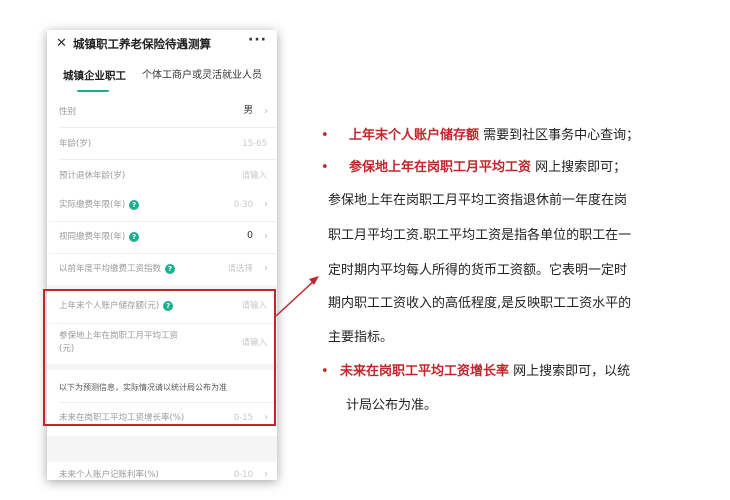 The height and width of the screenshot is (500, 730). What do you see at coordinates (425, 371) in the screenshot?
I see `annotation-3-highlight: 未来在岗职工平均工资增长率` at bounding box center [425, 371].